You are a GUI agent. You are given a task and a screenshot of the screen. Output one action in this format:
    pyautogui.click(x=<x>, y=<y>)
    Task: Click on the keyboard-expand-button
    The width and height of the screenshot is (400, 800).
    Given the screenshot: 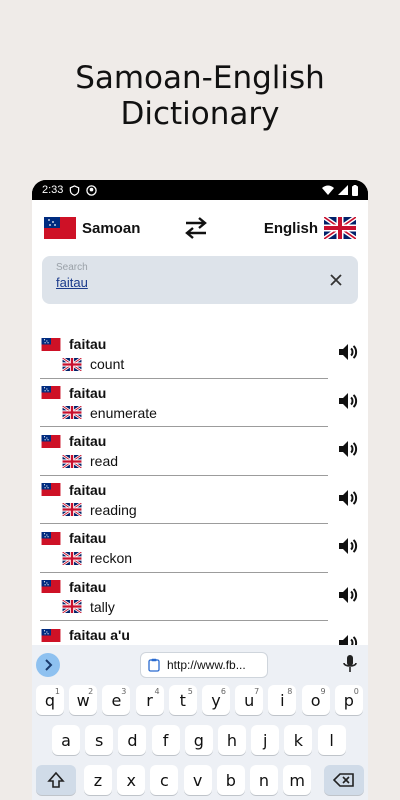 What is the action you would take?
    pyautogui.click(x=48, y=665)
    